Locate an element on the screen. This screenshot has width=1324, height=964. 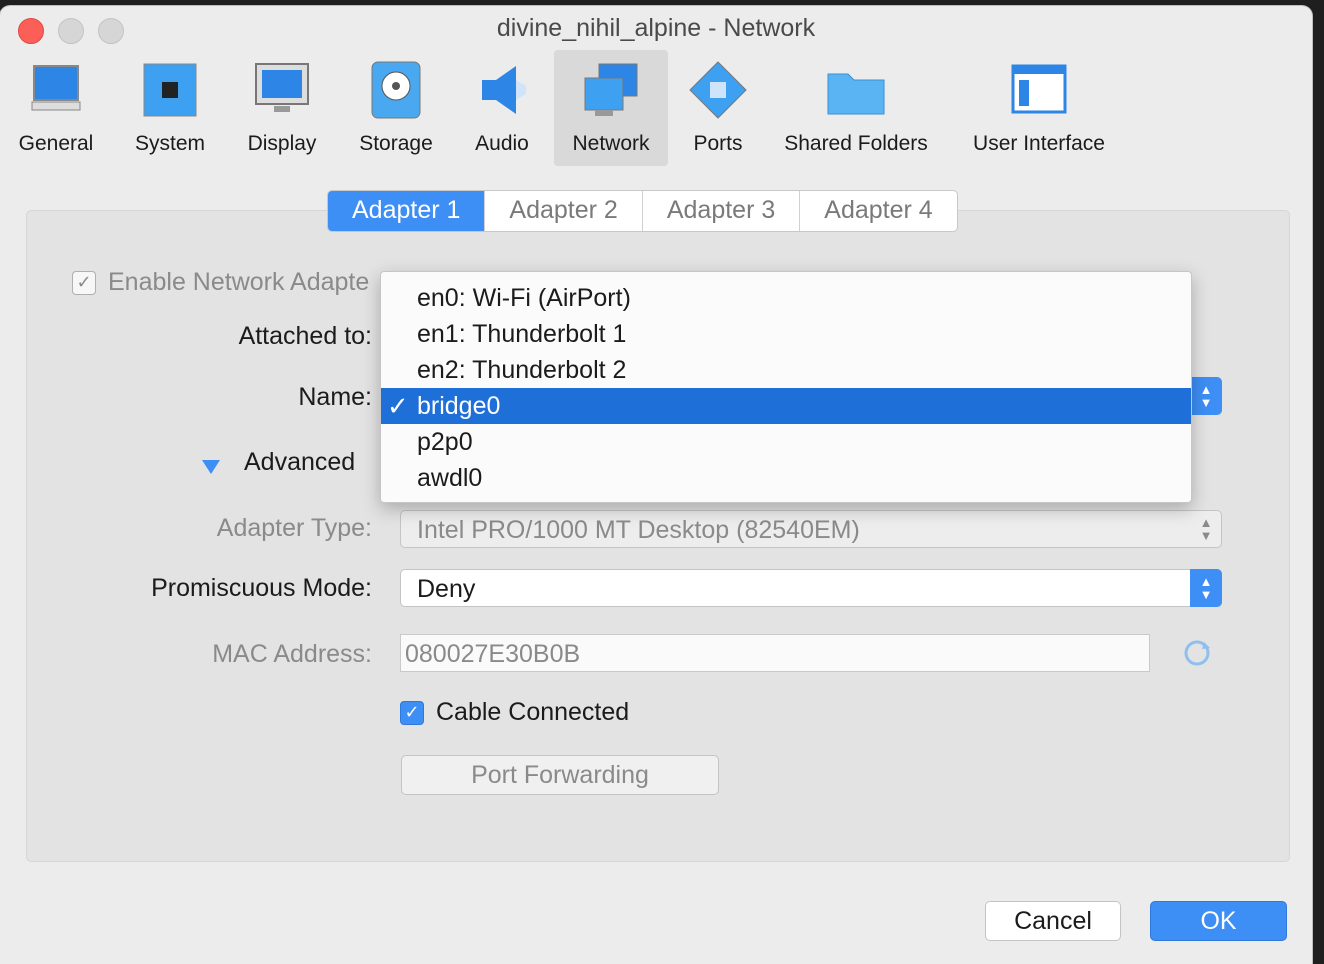
folder-icon is located at coordinates (856, 90).